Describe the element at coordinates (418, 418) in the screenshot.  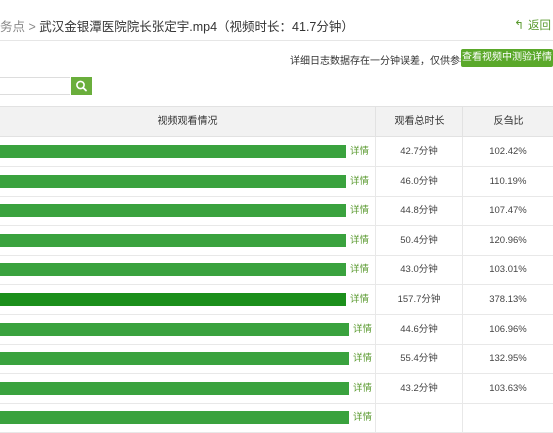
I see `duration-cell` at that location.